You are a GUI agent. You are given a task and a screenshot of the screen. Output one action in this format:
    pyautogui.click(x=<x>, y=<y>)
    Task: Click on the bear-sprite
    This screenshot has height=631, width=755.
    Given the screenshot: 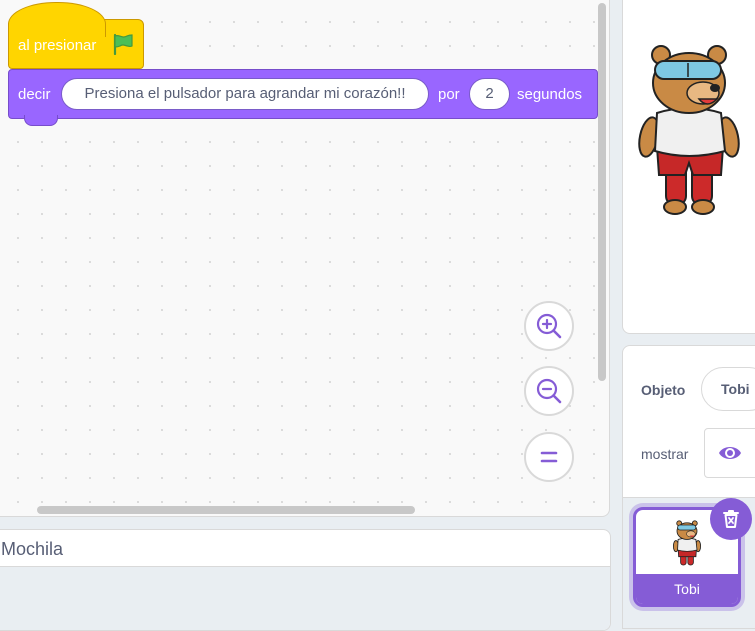 What is the action you would take?
    pyautogui.click(x=689, y=133)
    